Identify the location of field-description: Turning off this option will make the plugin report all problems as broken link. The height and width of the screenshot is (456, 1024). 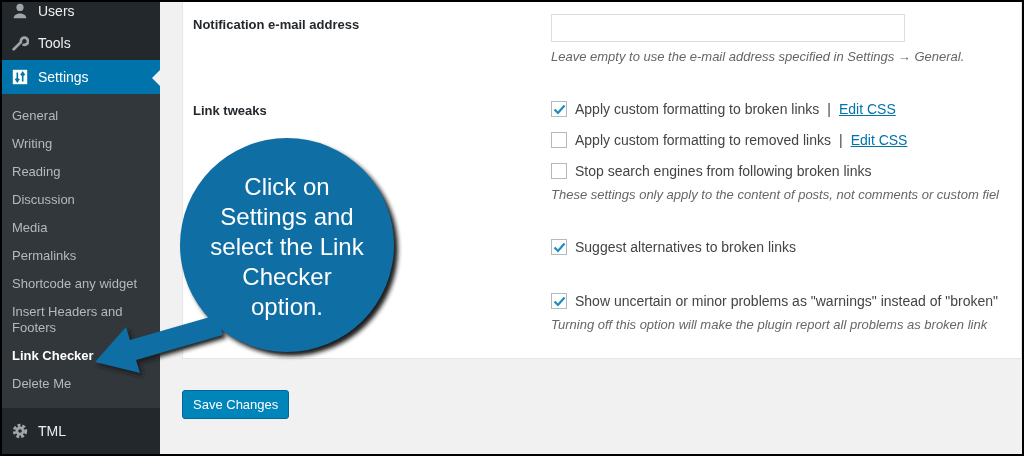
(770, 324).